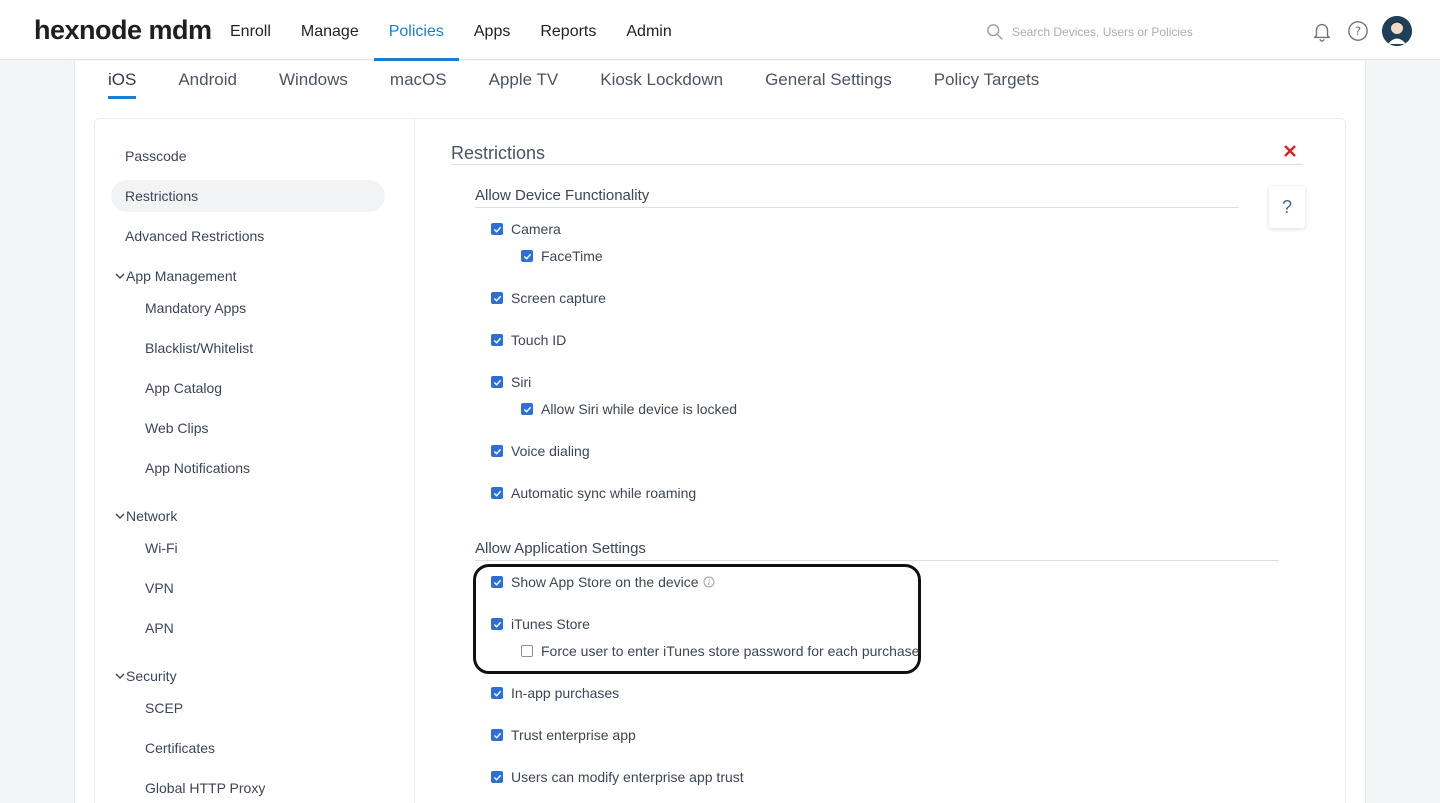  What do you see at coordinates (159, 588) in the screenshot?
I see `sidebar-item-vpn: VPN` at bounding box center [159, 588].